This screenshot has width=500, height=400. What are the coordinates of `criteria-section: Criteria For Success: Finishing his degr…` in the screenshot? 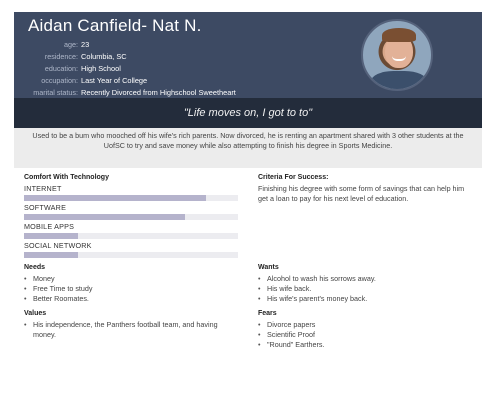 It's located at (365, 188).